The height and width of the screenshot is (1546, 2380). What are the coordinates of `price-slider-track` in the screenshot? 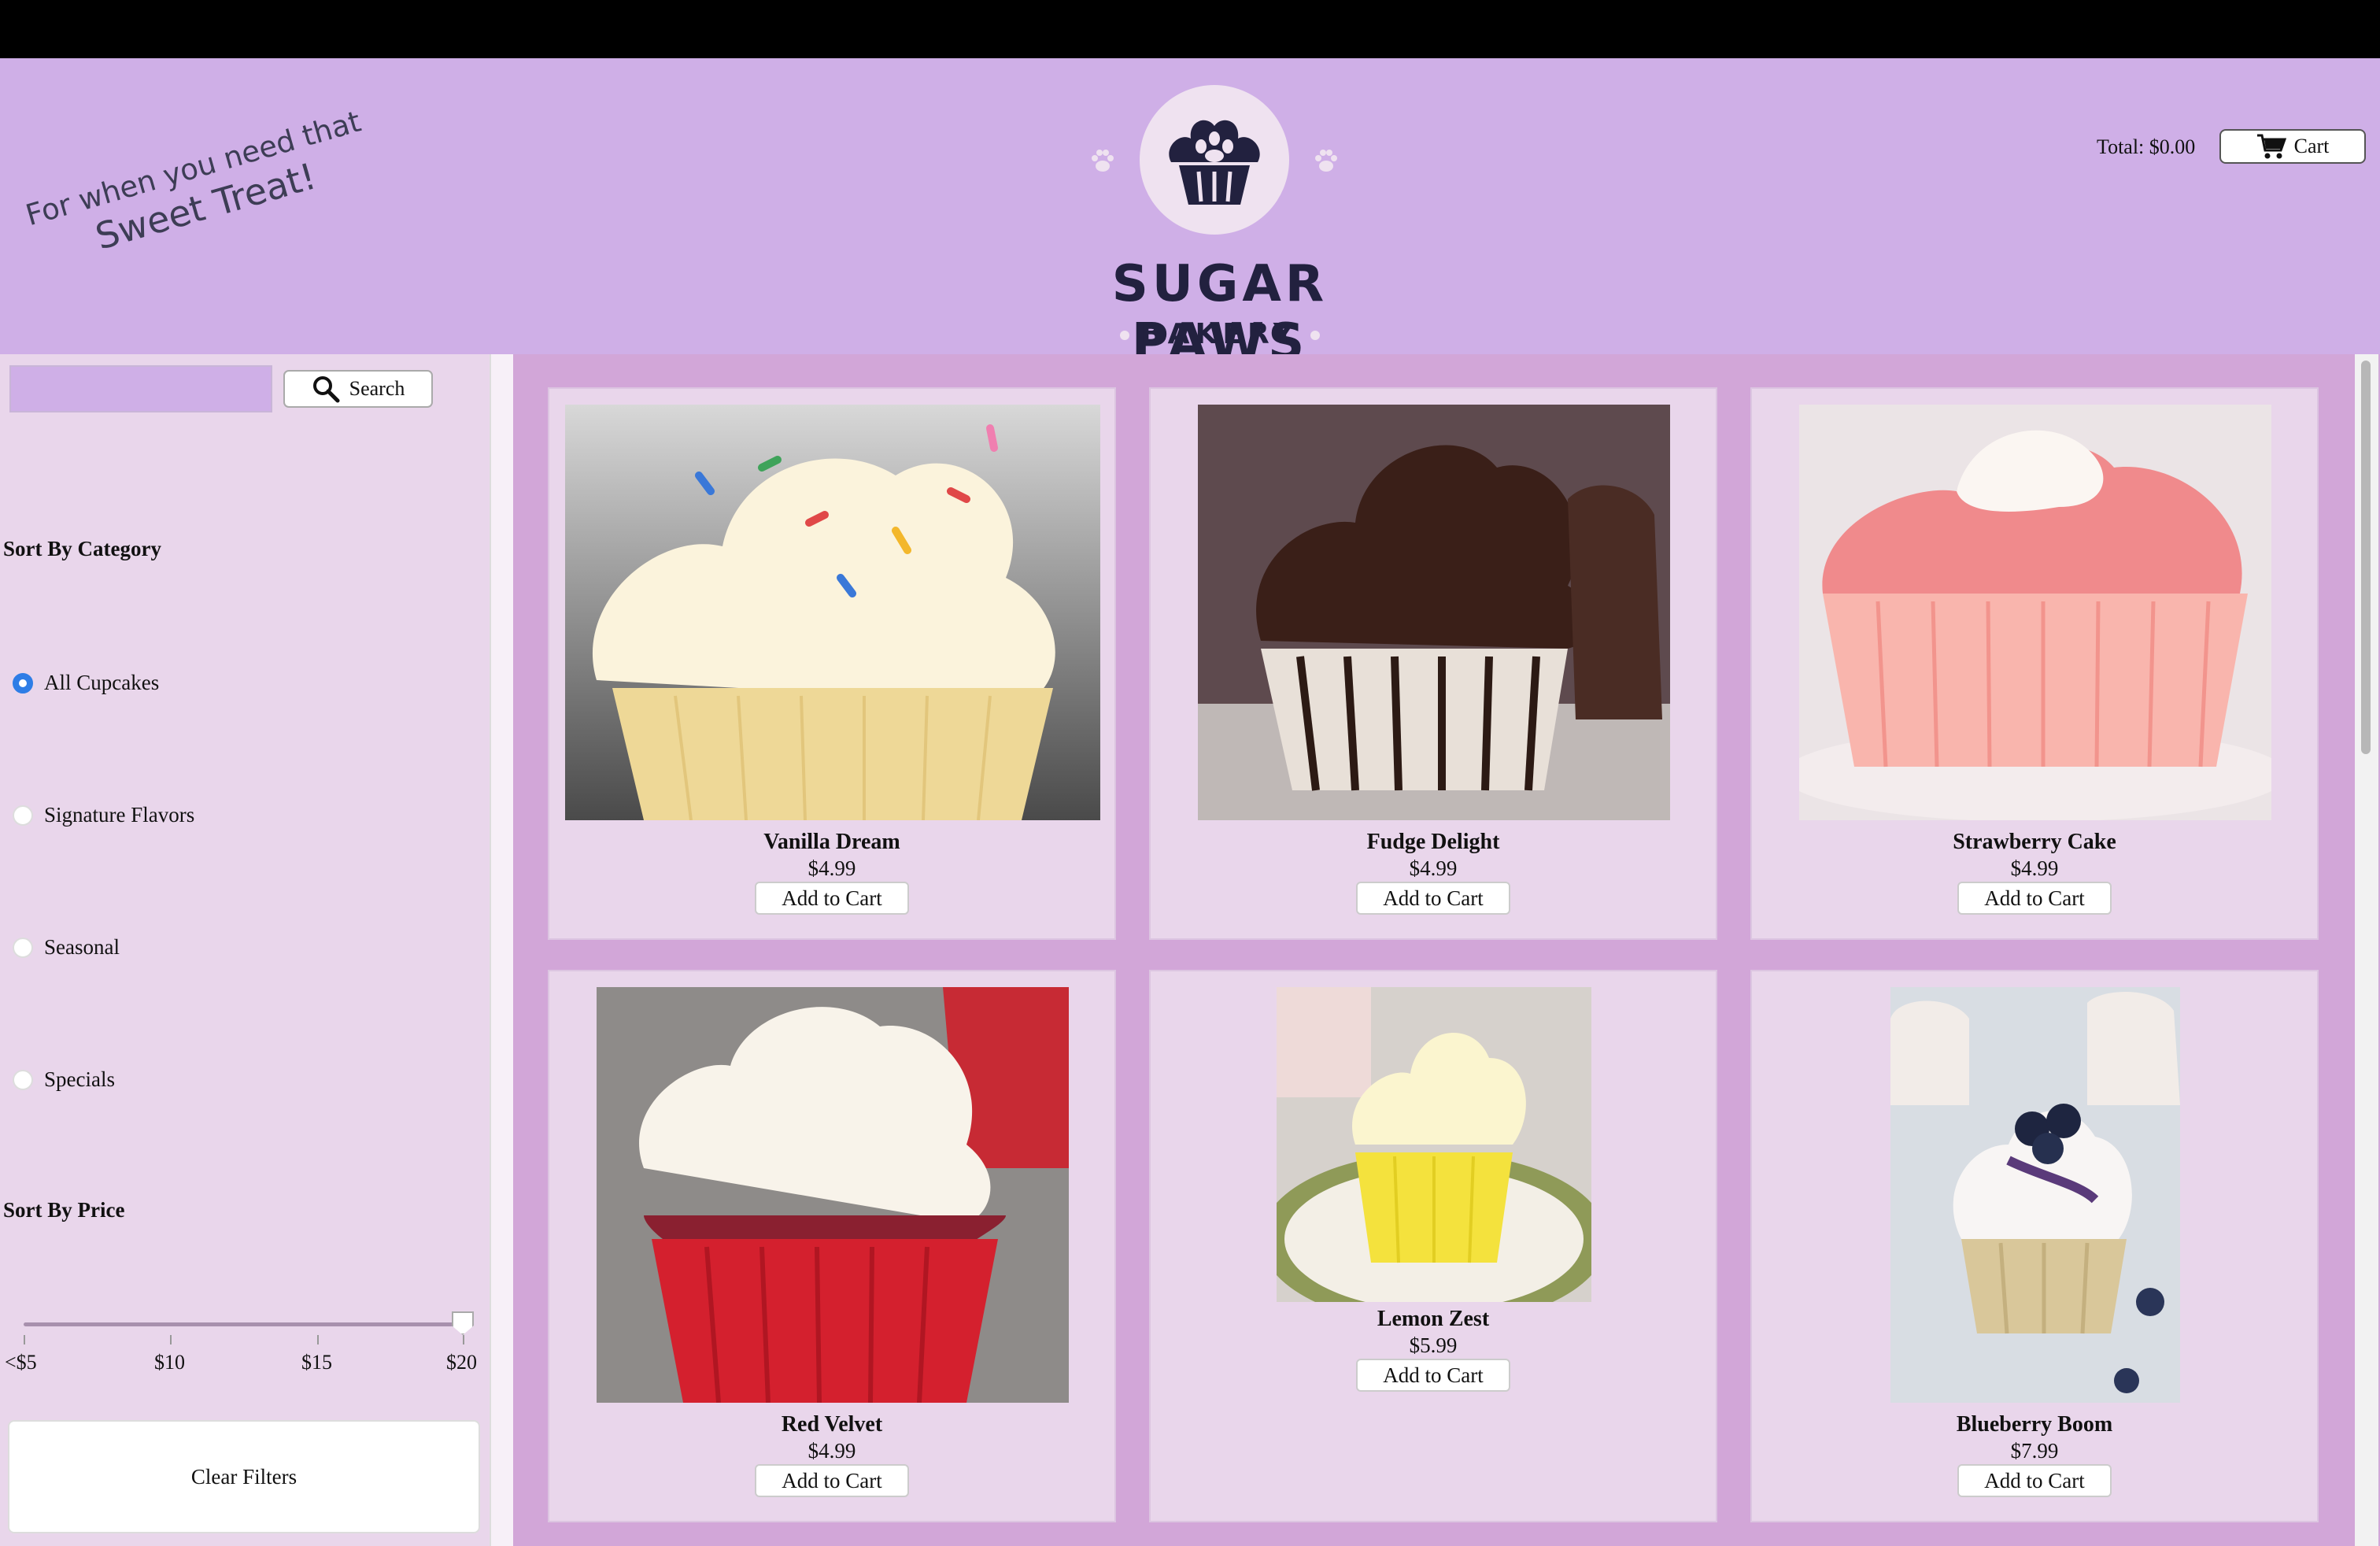 It's located at (244, 1324).